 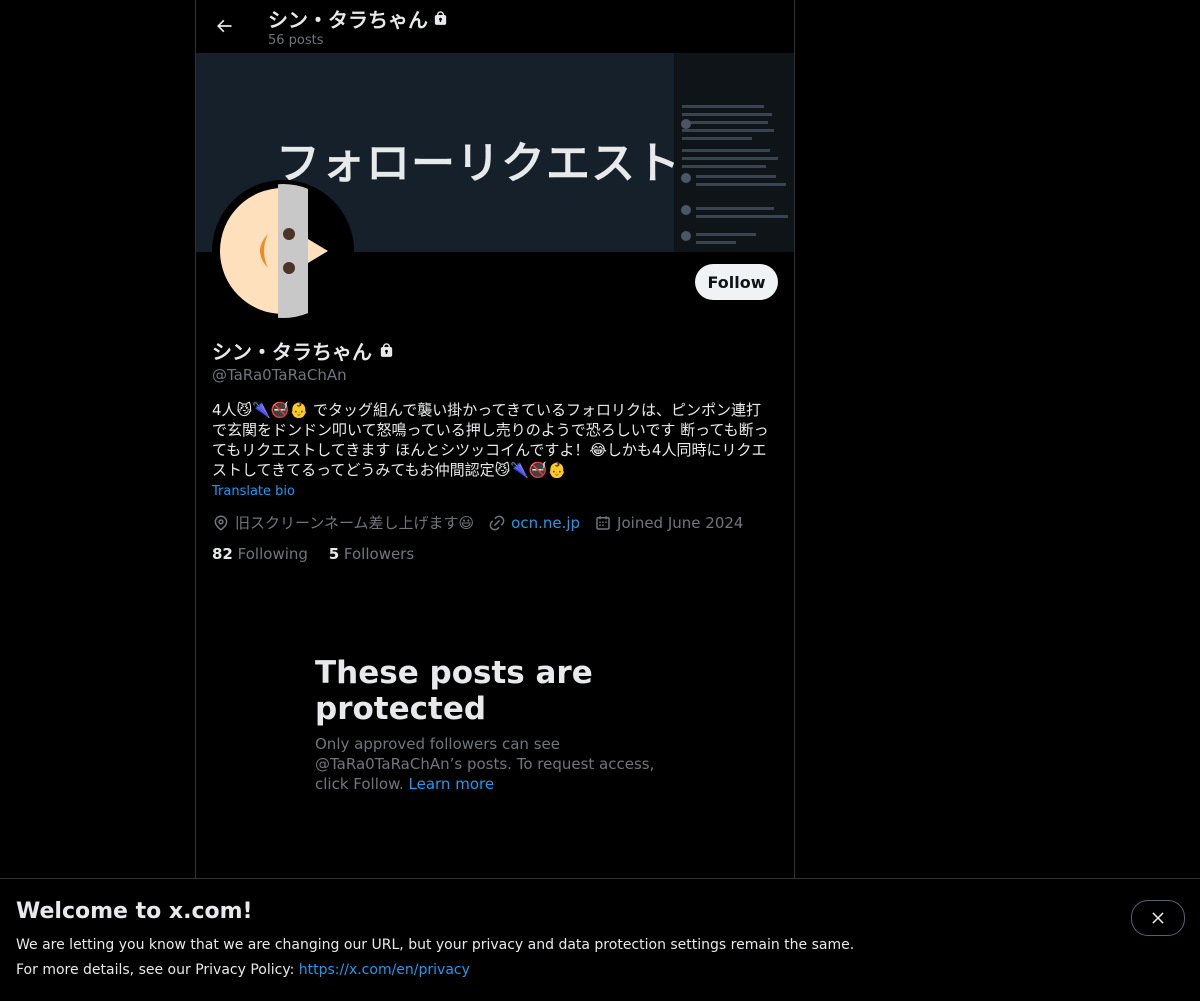 What do you see at coordinates (454, 691) in the screenshot?
I see `protected-title: These posts are protected` at bounding box center [454, 691].